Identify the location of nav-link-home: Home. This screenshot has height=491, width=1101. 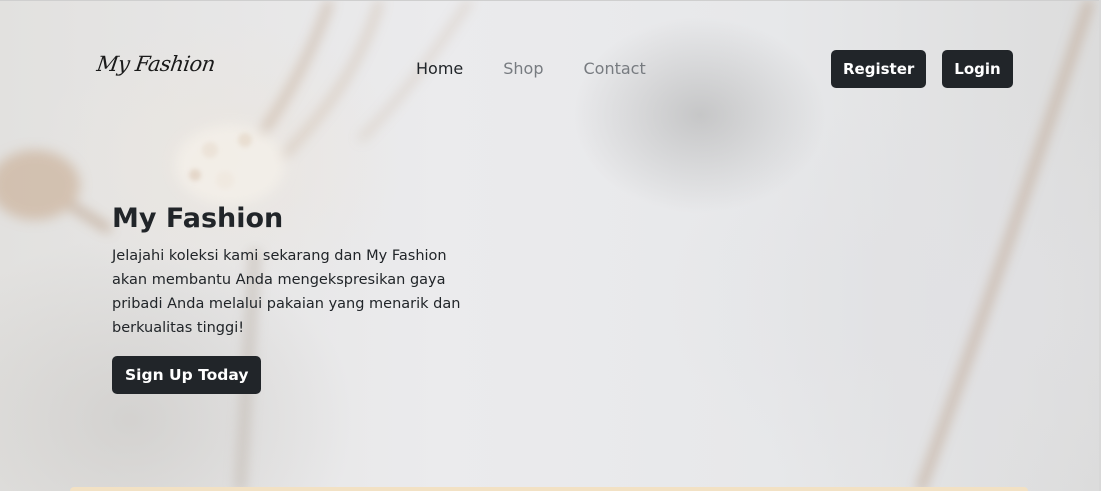
(439, 68).